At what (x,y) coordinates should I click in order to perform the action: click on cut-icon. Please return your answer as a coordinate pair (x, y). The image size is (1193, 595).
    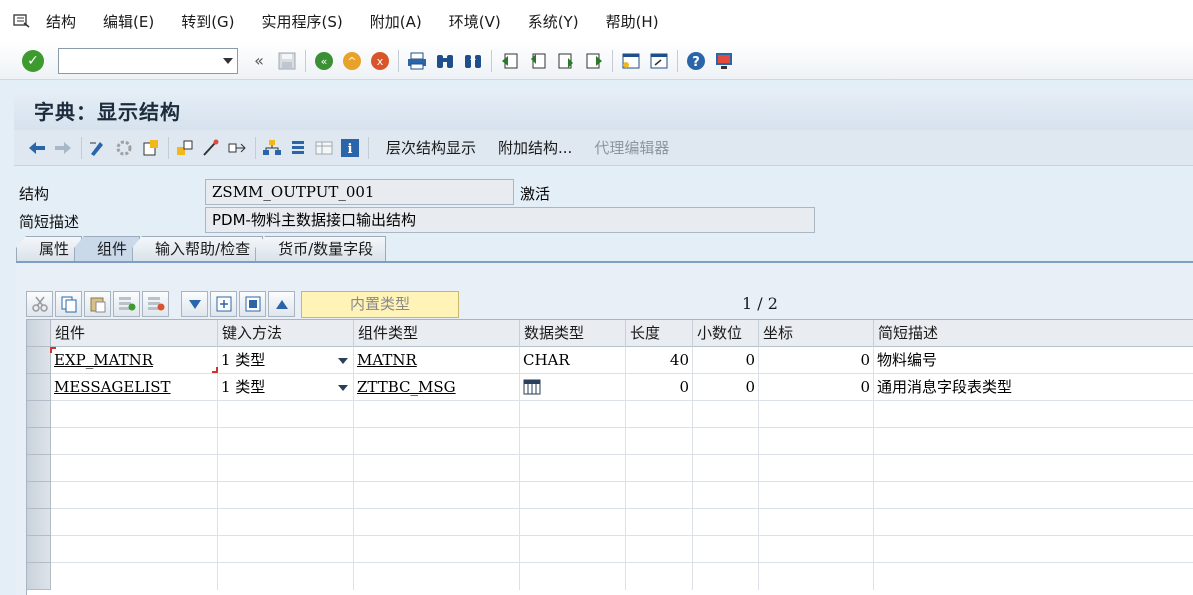
    Looking at the image, I should click on (39, 304).